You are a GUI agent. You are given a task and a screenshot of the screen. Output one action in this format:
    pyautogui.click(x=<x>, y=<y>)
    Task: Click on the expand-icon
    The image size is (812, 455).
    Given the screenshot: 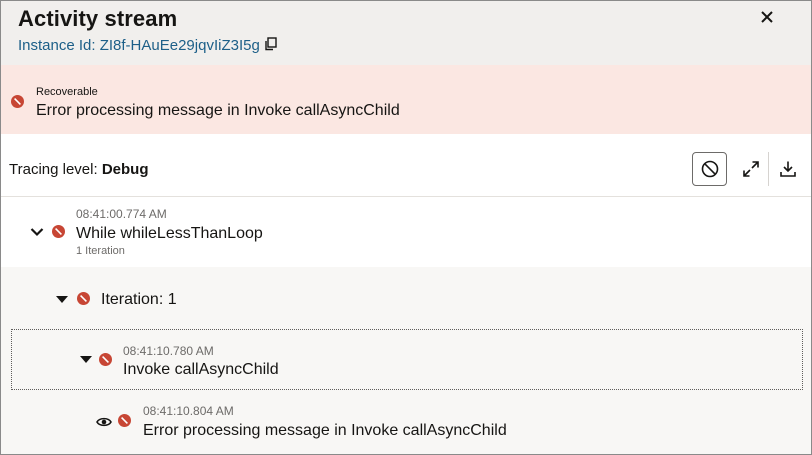 What is the action you would take?
    pyautogui.click(x=751, y=169)
    